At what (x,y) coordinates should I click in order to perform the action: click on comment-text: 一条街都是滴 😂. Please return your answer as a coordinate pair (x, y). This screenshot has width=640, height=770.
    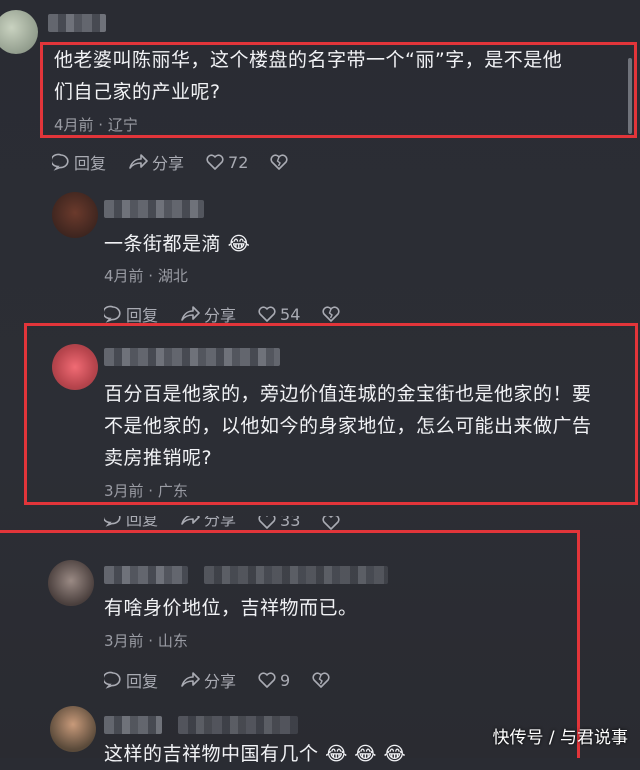
    Looking at the image, I should click on (177, 244).